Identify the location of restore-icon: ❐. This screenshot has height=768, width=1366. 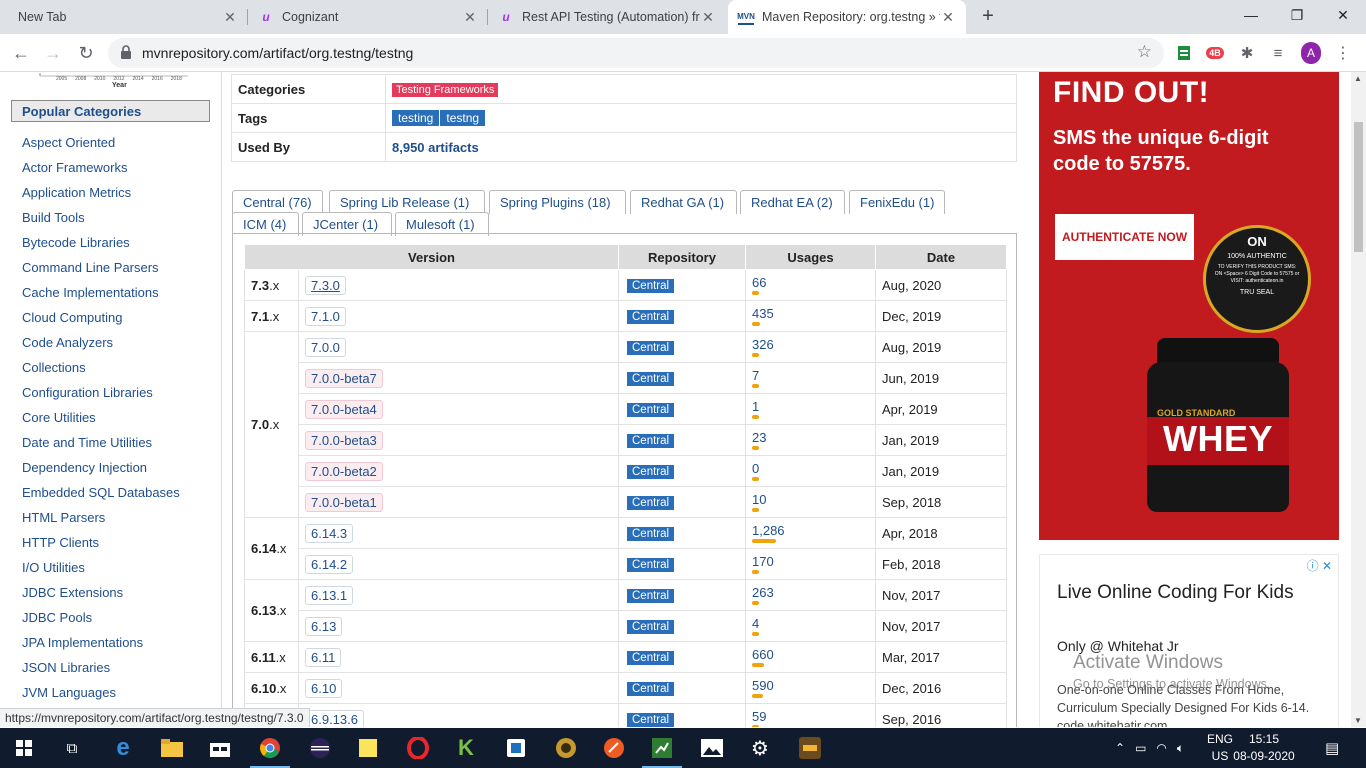
(1297, 15).